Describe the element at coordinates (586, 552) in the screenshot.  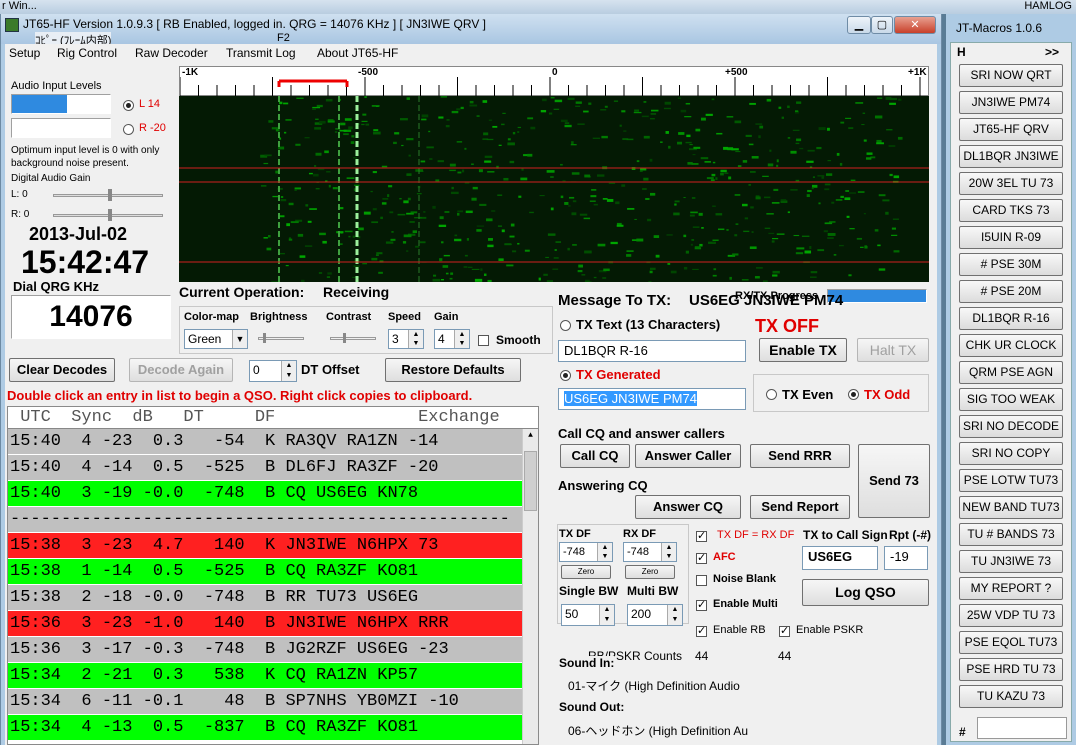
I see `tx-df-spinner: -748 ▲ ▼` at that location.